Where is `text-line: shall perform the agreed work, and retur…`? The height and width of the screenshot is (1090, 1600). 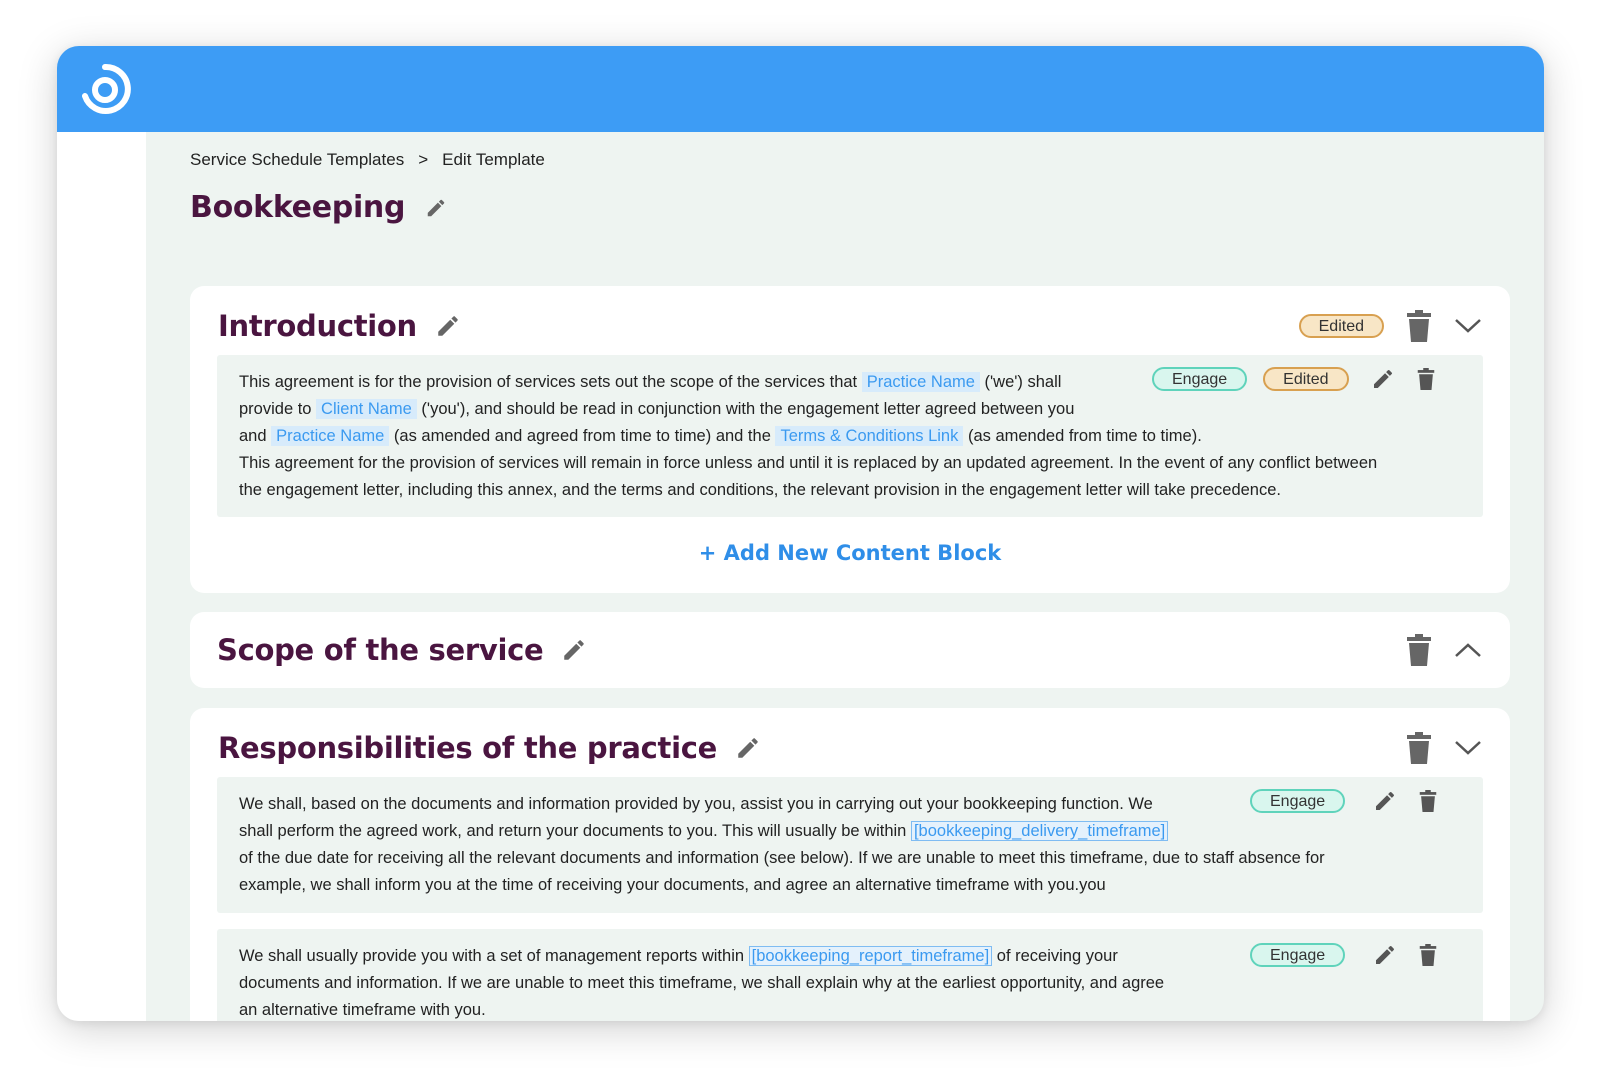 text-line: shall perform the agreed work, and retur… is located at coordinates (782, 831).